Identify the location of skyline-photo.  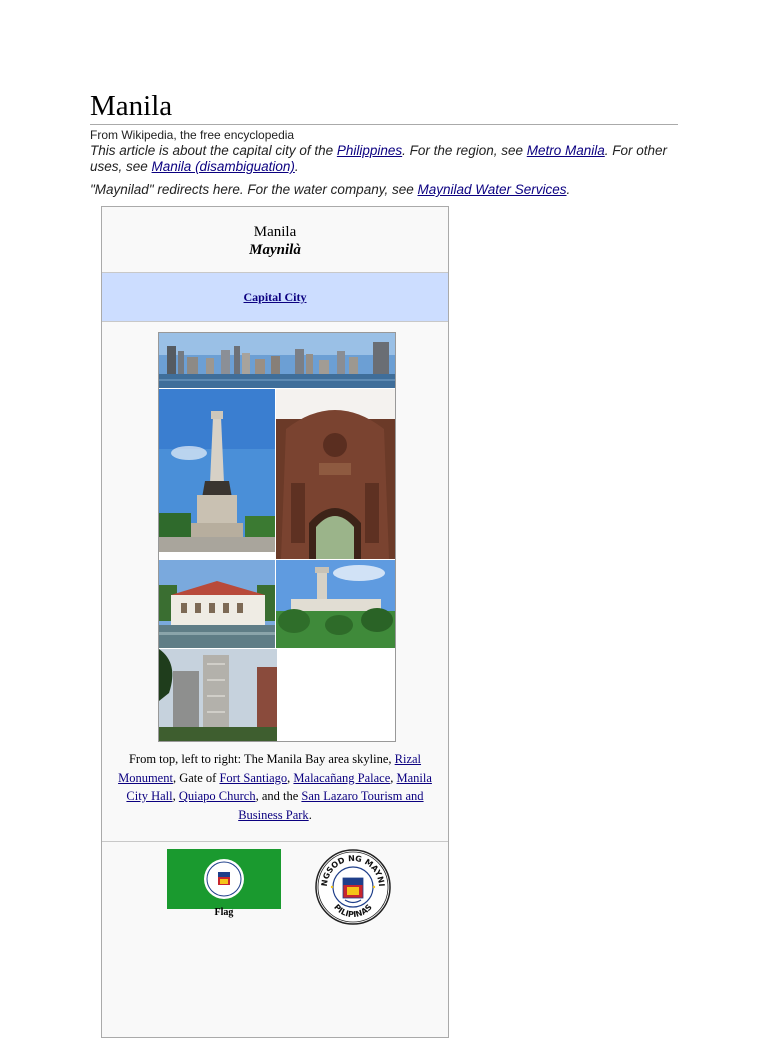
(277, 360).